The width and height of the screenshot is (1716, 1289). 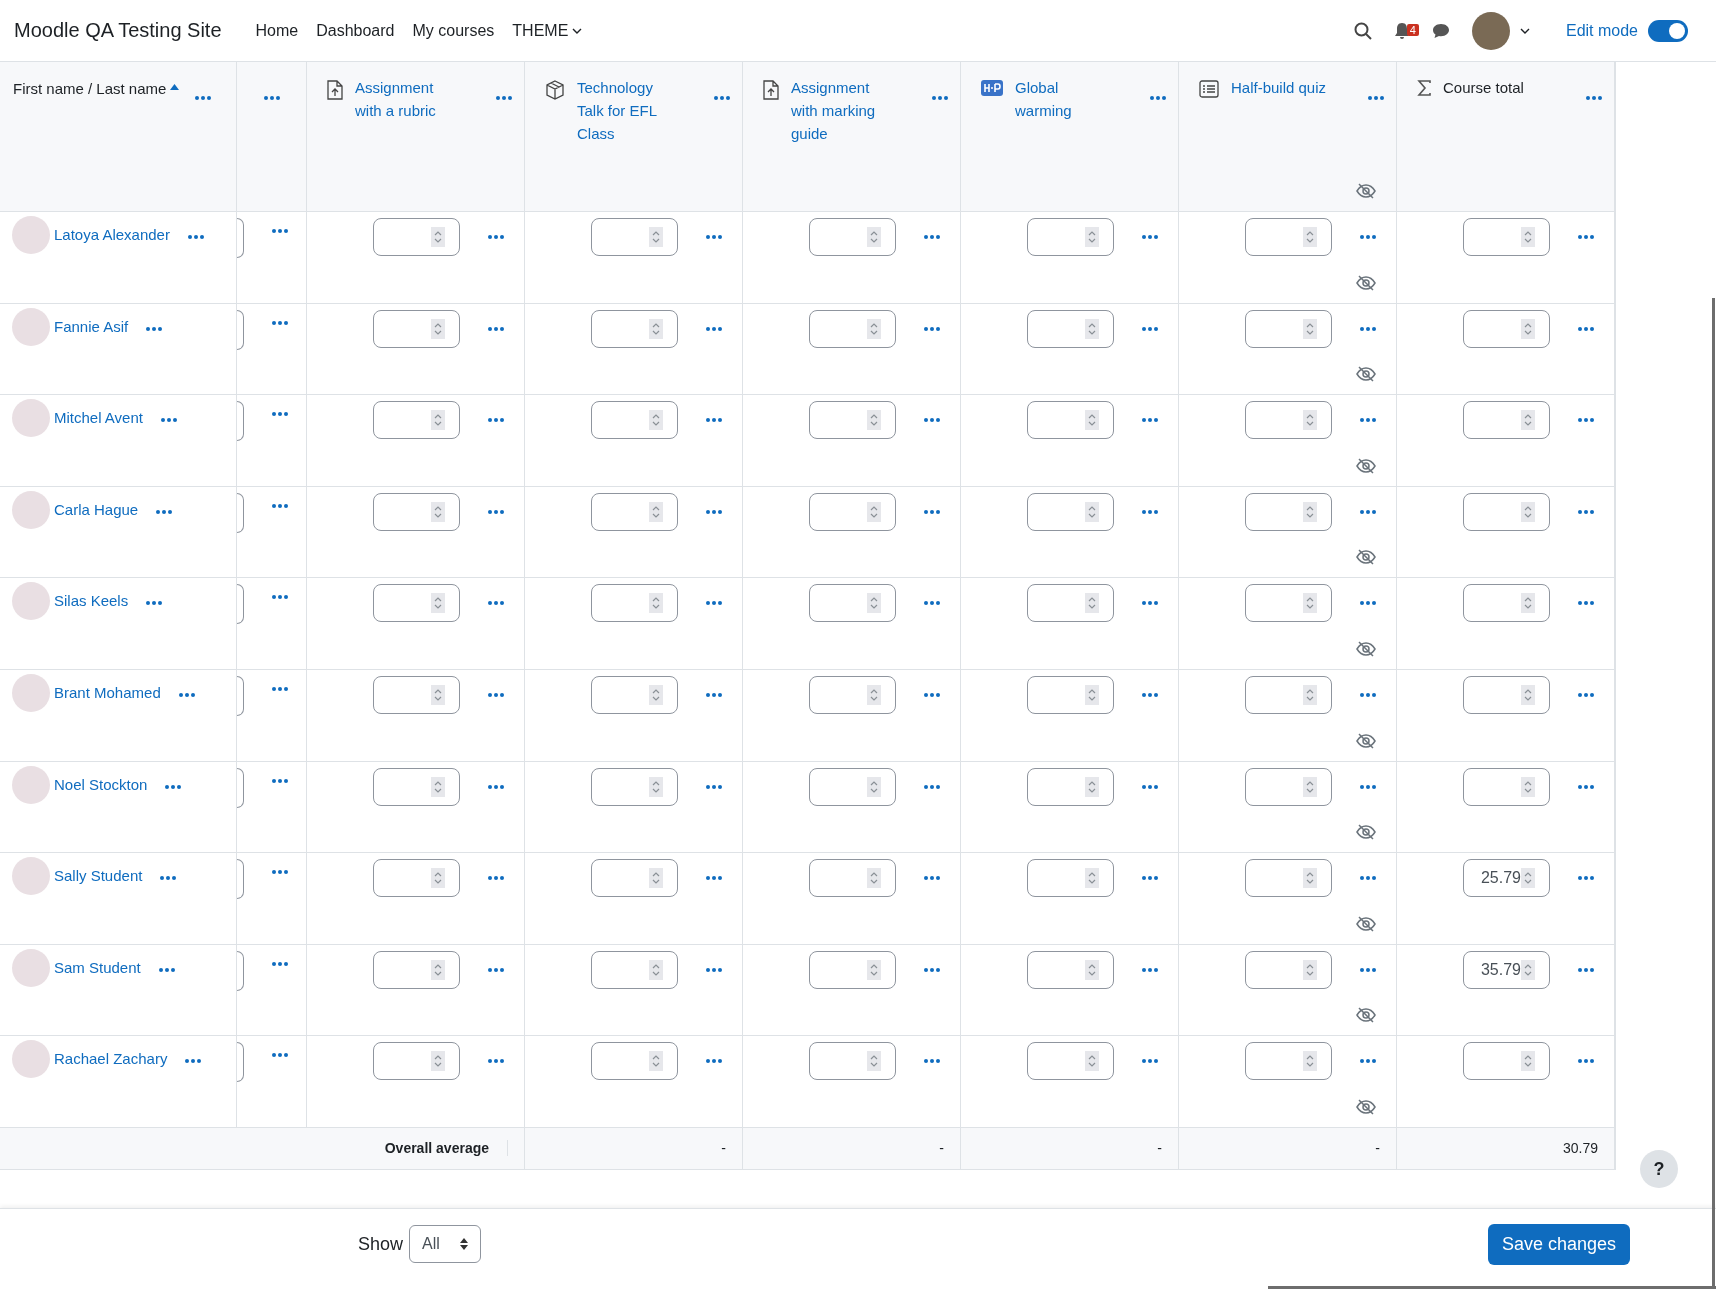 I want to click on student-name: Sally Student, so click(x=98, y=876).